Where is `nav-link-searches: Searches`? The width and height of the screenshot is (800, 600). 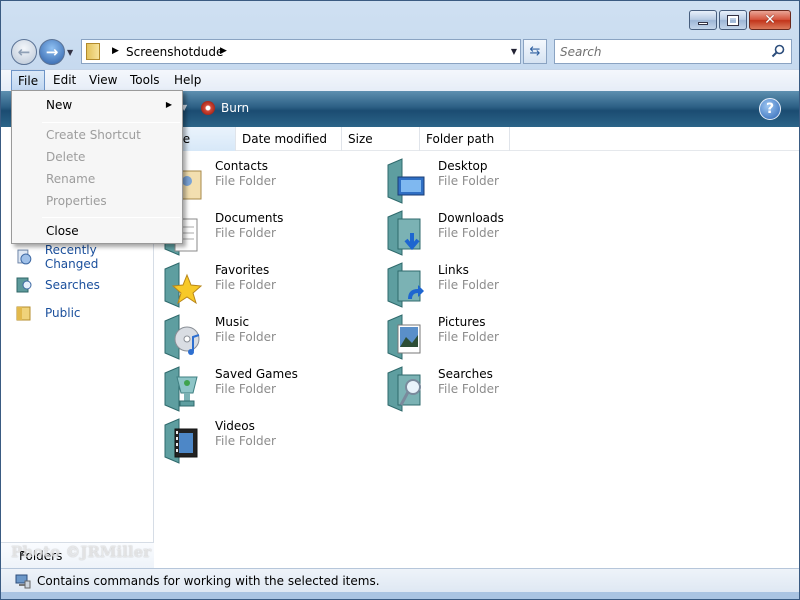
nav-link-searches: Searches is located at coordinates (57, 285).